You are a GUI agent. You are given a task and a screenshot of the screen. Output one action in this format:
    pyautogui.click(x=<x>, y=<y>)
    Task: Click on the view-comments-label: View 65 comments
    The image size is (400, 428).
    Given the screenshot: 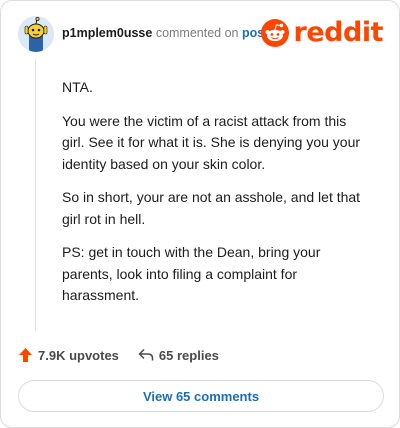 What is the action you would take?
    pyautogui.click(x=201, y=396)
    